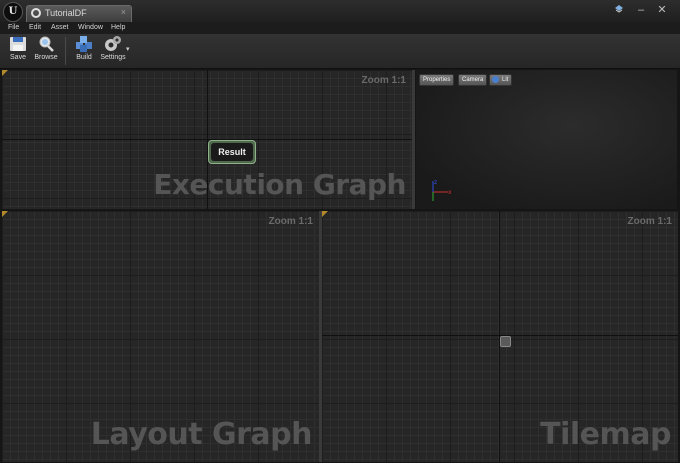  I want to click on settings-button: Settings, so click(113, 51).